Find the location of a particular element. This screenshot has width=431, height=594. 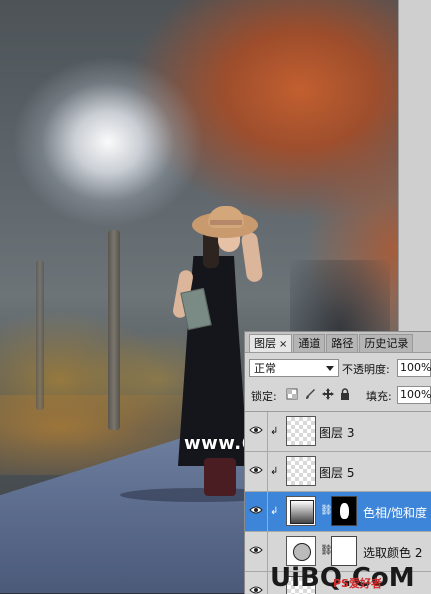

uibq-subtitle: PS爱好者 is located at coordinates (357, 583).